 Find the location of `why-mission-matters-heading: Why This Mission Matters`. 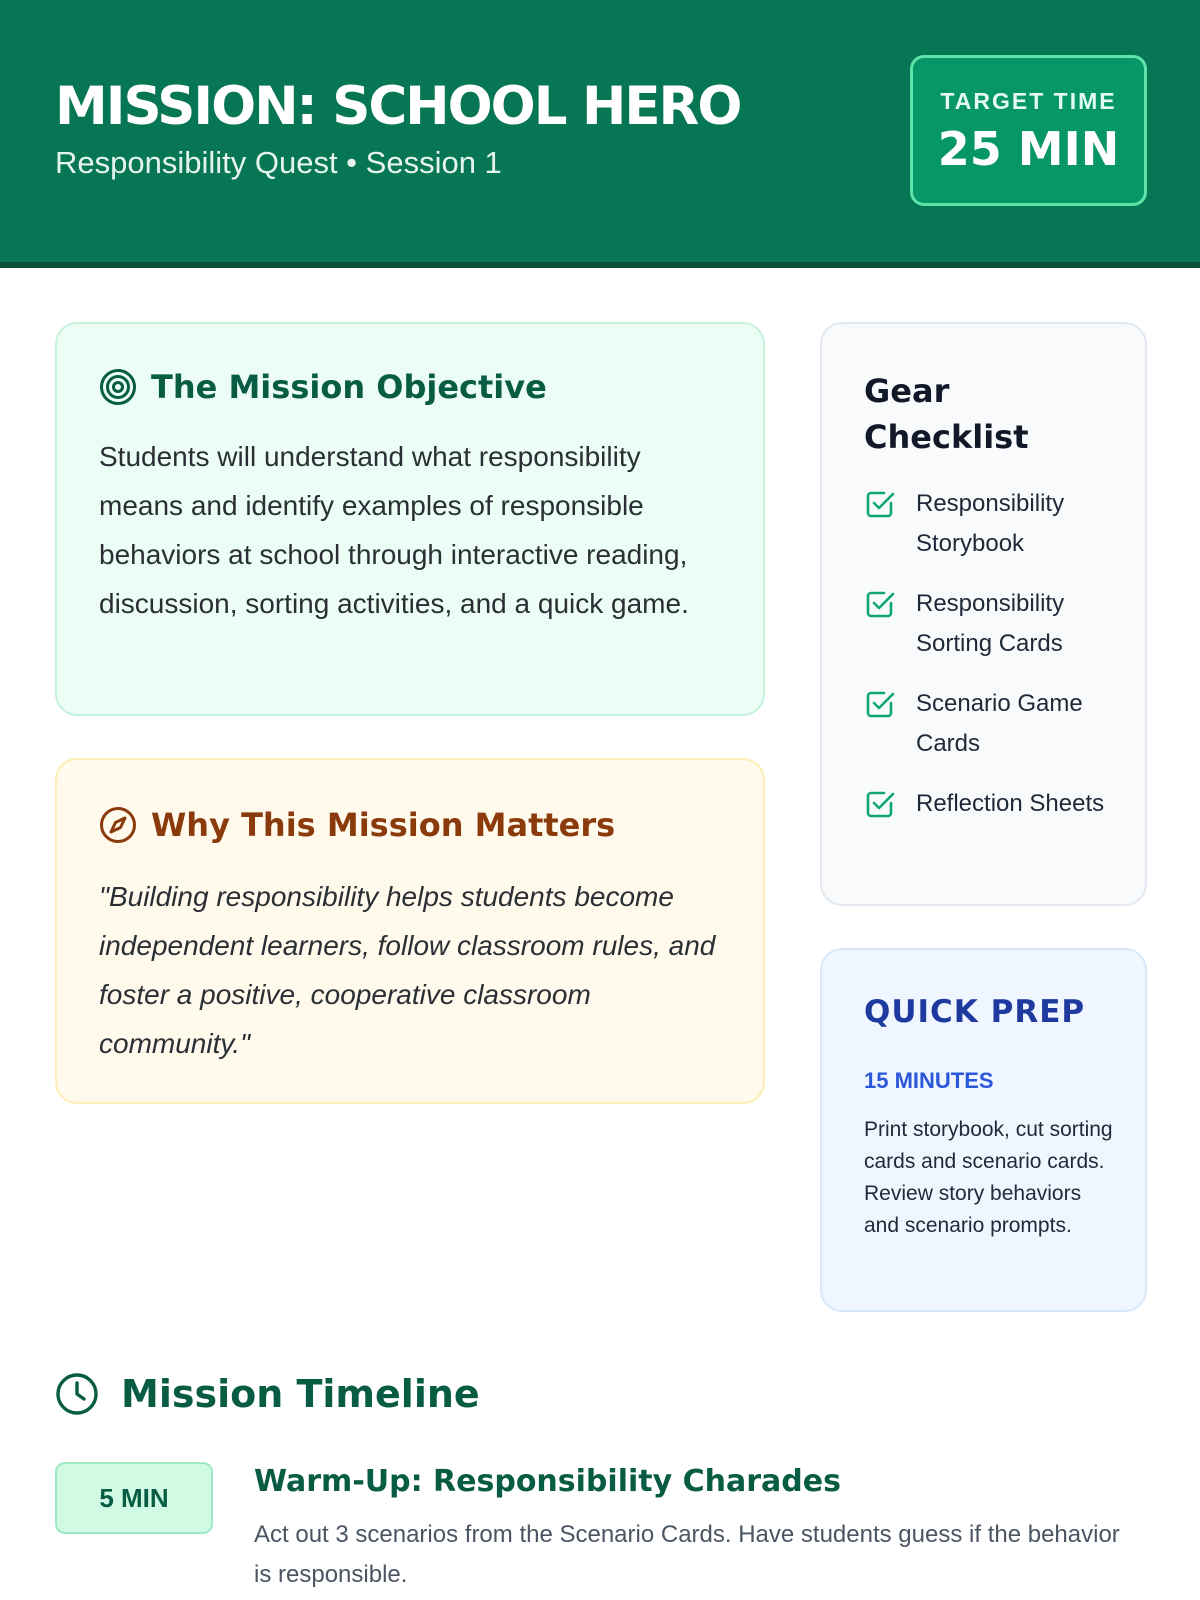

why-mission-matters-heading: Why This Mission Matters is located at coordinates (357, 825).